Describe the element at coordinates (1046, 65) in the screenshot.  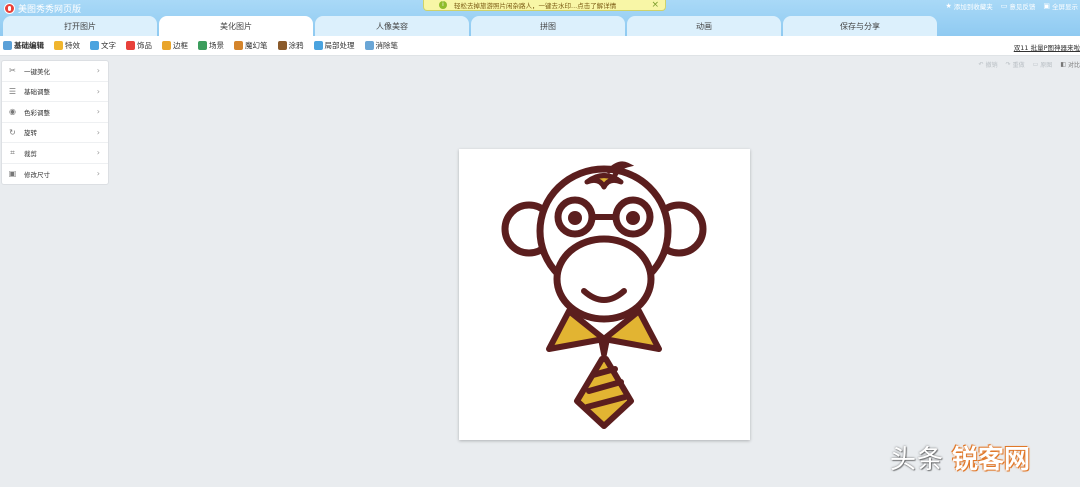
I see `original-label: 原图` at that location.